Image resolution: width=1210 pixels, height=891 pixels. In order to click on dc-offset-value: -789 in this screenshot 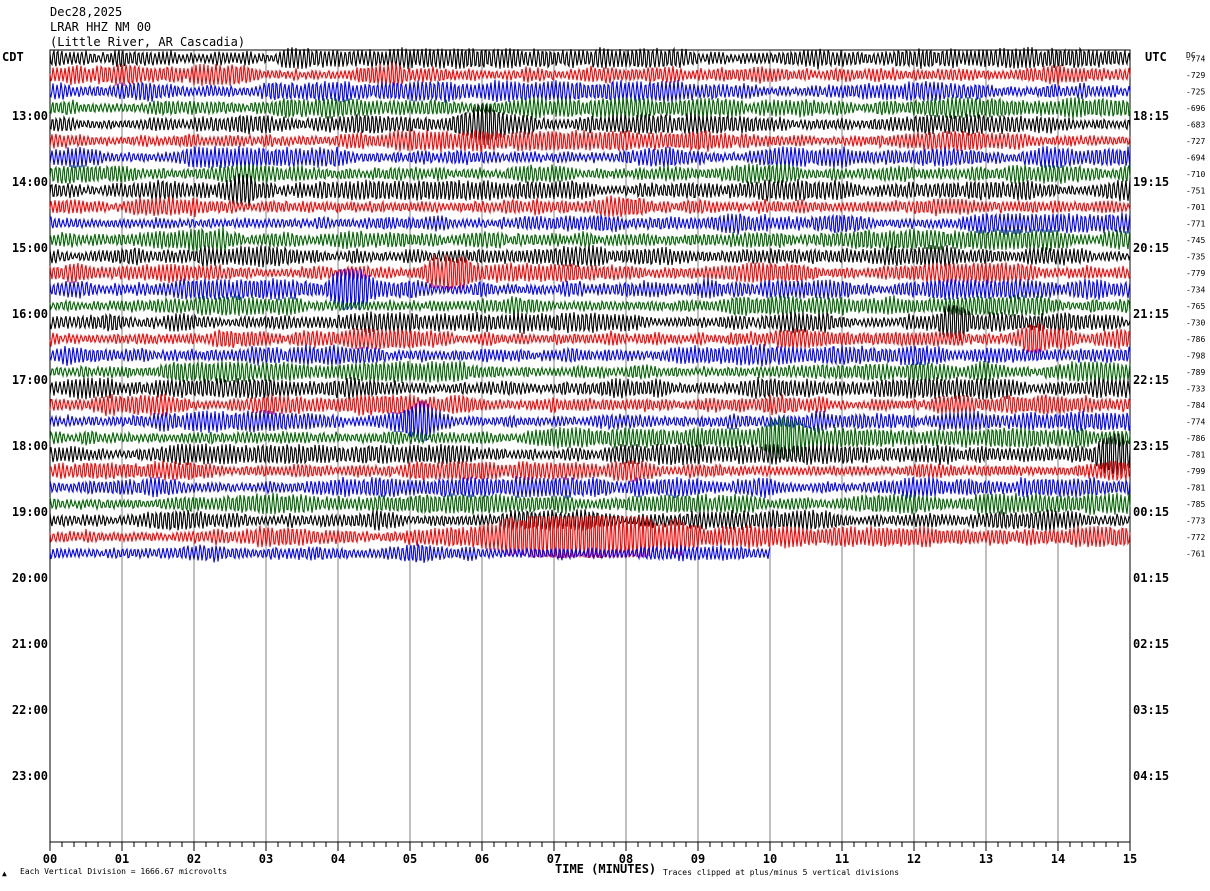, I will do `click(1195, 372)`.